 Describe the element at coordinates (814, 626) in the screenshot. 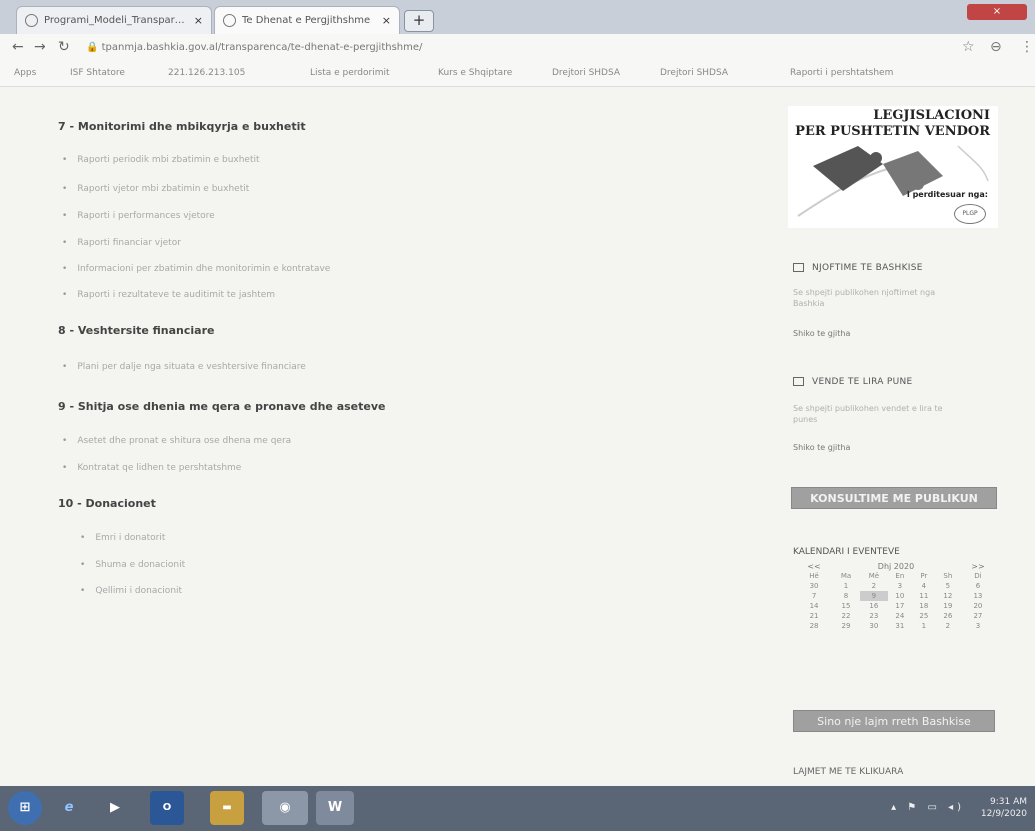

I see `calendar-day: 28` at that location.